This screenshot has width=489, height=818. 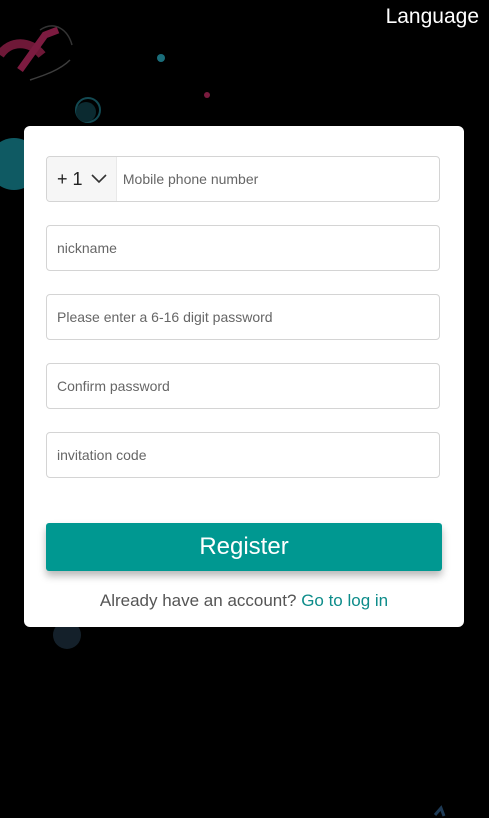 What do you see at coordinates (98, 179) in the screenshot?
I see `chevron-down-icon` at bounding box center [98, 179].